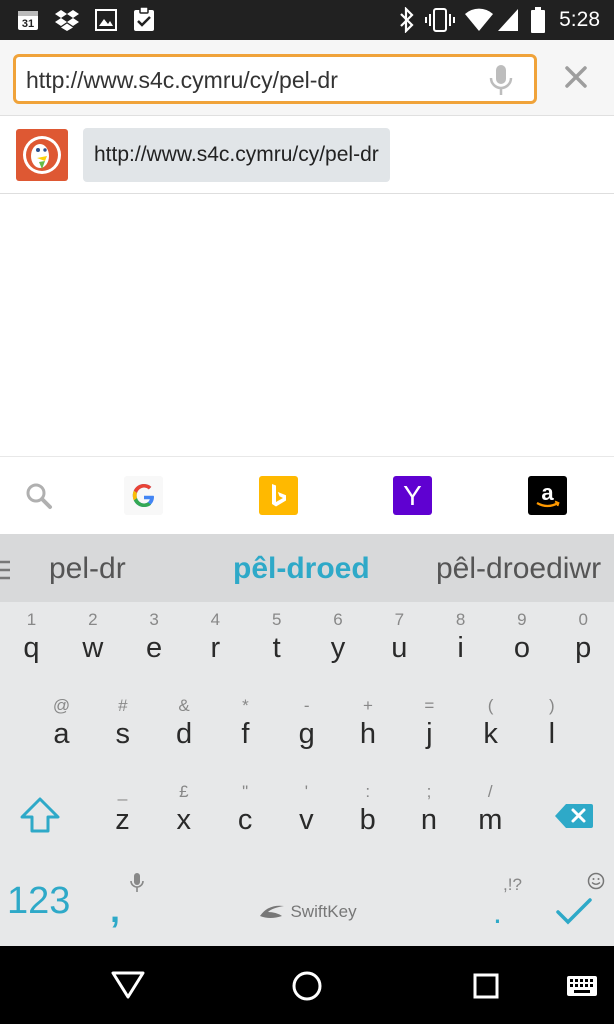 The width and height of the screenshot is (614, 1024). Describe the element at coordinates (215, 648) in the screenshot. I see `key-label: r` at that location.